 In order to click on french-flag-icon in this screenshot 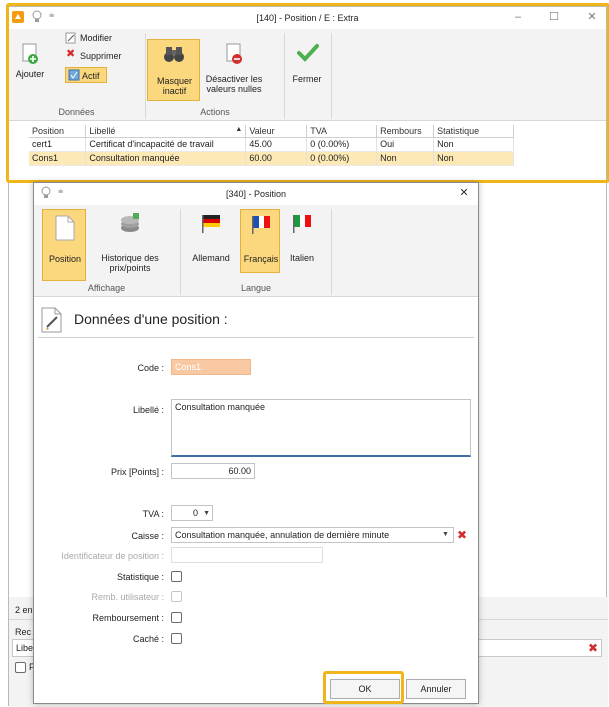, I will do `click(261, 224)`.